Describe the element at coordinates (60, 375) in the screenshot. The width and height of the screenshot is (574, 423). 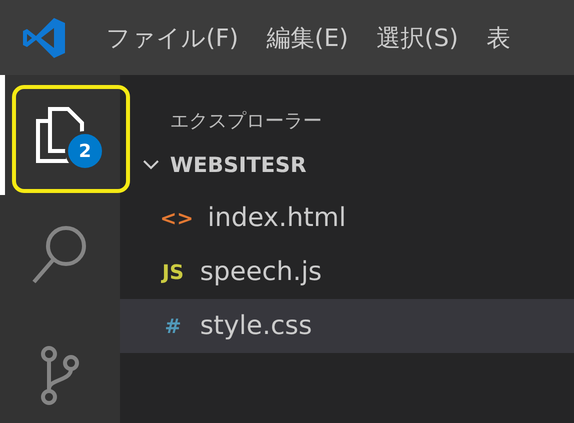
I see `branch-icon` at that location.